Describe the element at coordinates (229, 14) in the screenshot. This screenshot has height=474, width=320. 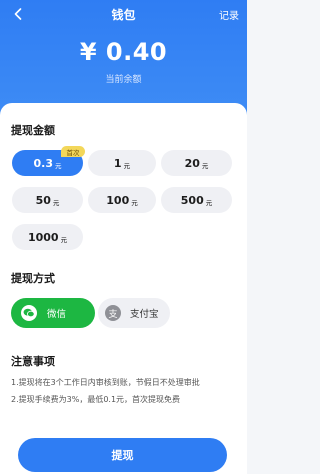
I see `records-link: 记录` at that location.